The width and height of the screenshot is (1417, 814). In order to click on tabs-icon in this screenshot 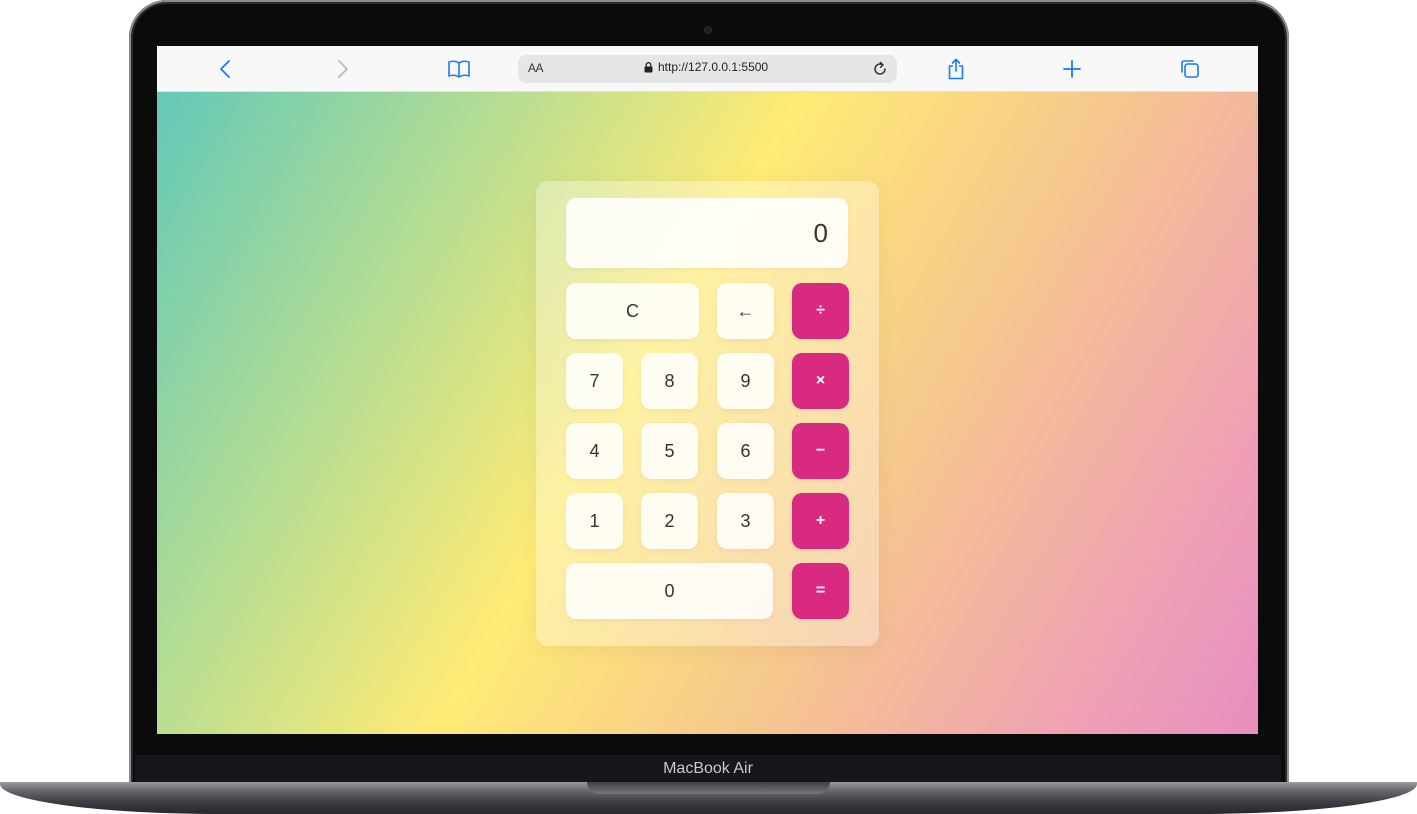, I will do `click(1190, 69)`.